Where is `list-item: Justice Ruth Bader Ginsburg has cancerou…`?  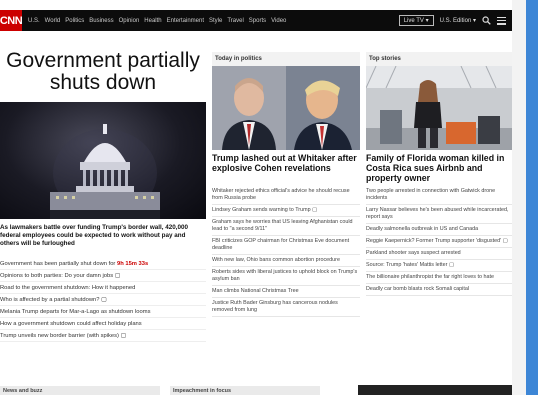
list-item: Justice Ruth Bader Ginsburg has cancerou… is located at coordinates (286, 307).